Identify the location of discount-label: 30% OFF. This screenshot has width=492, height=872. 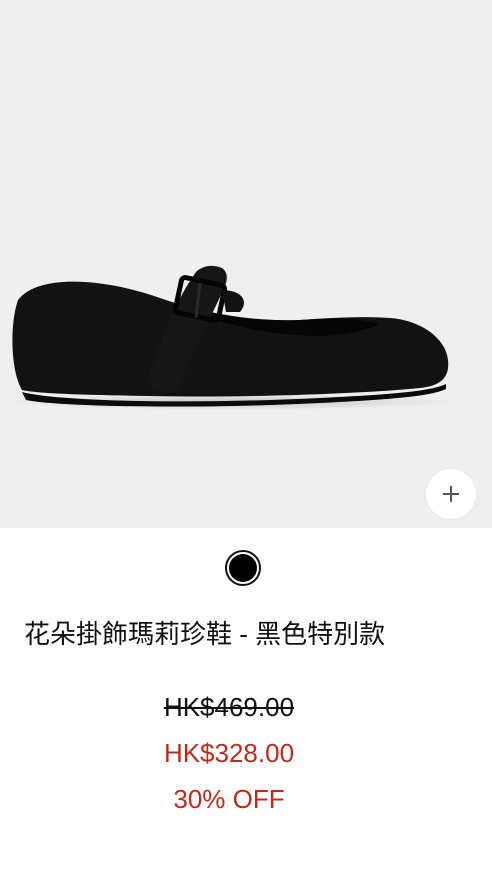
(229, 799).